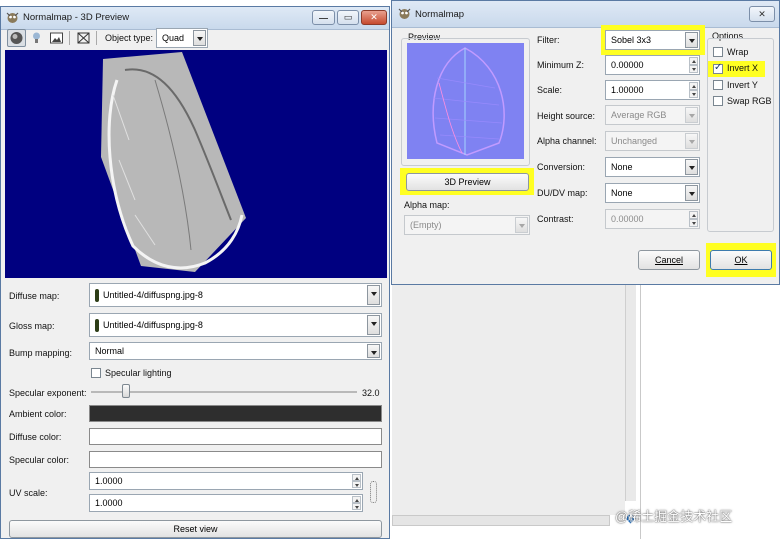 The width and height of the screenshot is (780, 539). What do you see at coordinates (550, 90) in the screenshot?
I see `scale-label: Scale:` at bounding box center [550, 90].